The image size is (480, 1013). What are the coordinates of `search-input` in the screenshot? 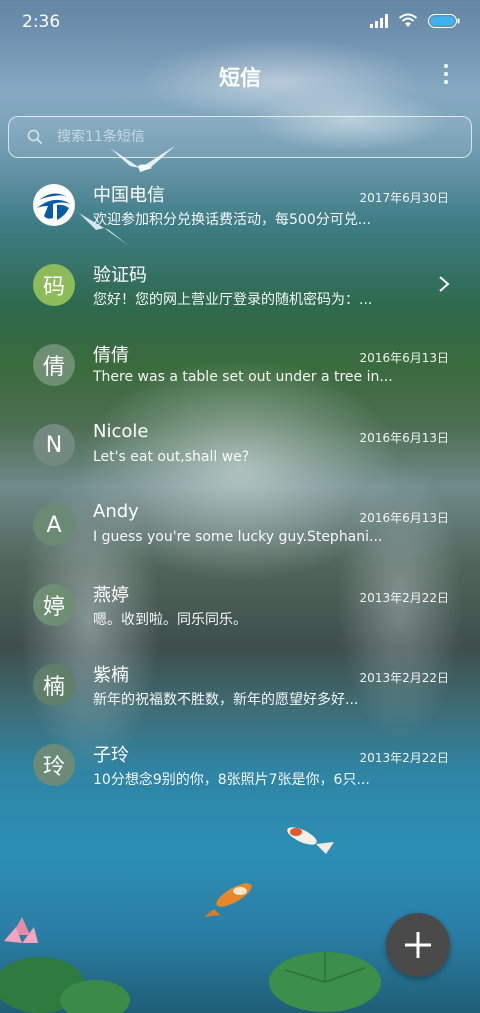 It's located at (247, 137).